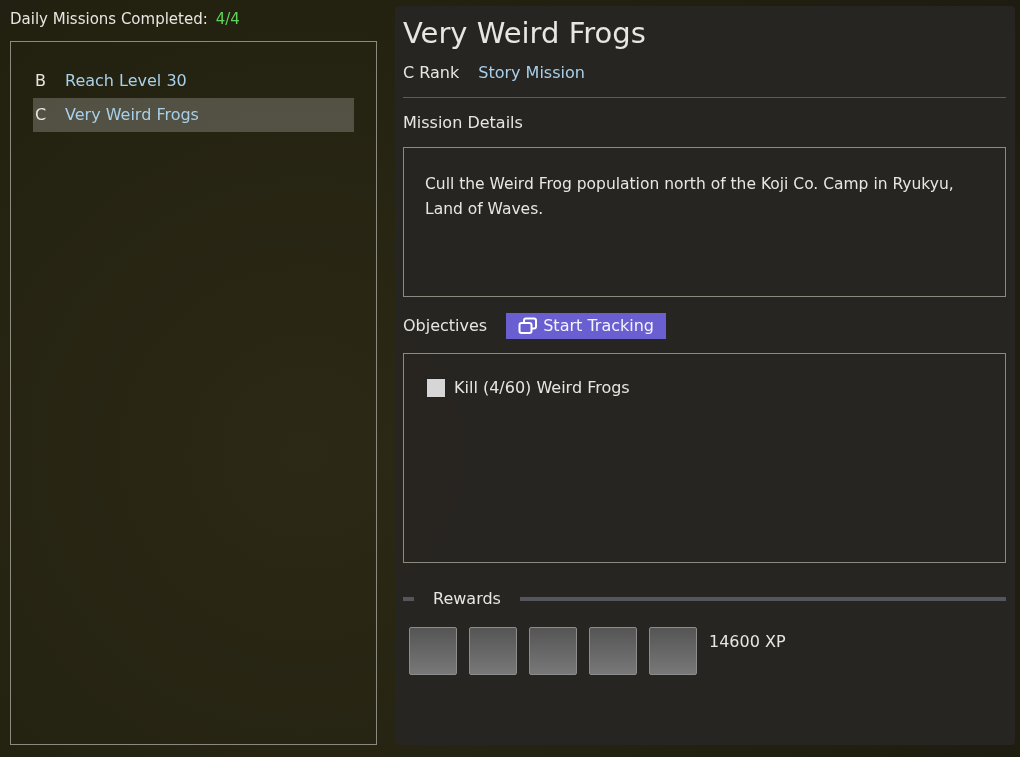  I want to click on daily-missions-label: Daily Missions Completed:, so click(109, 19).